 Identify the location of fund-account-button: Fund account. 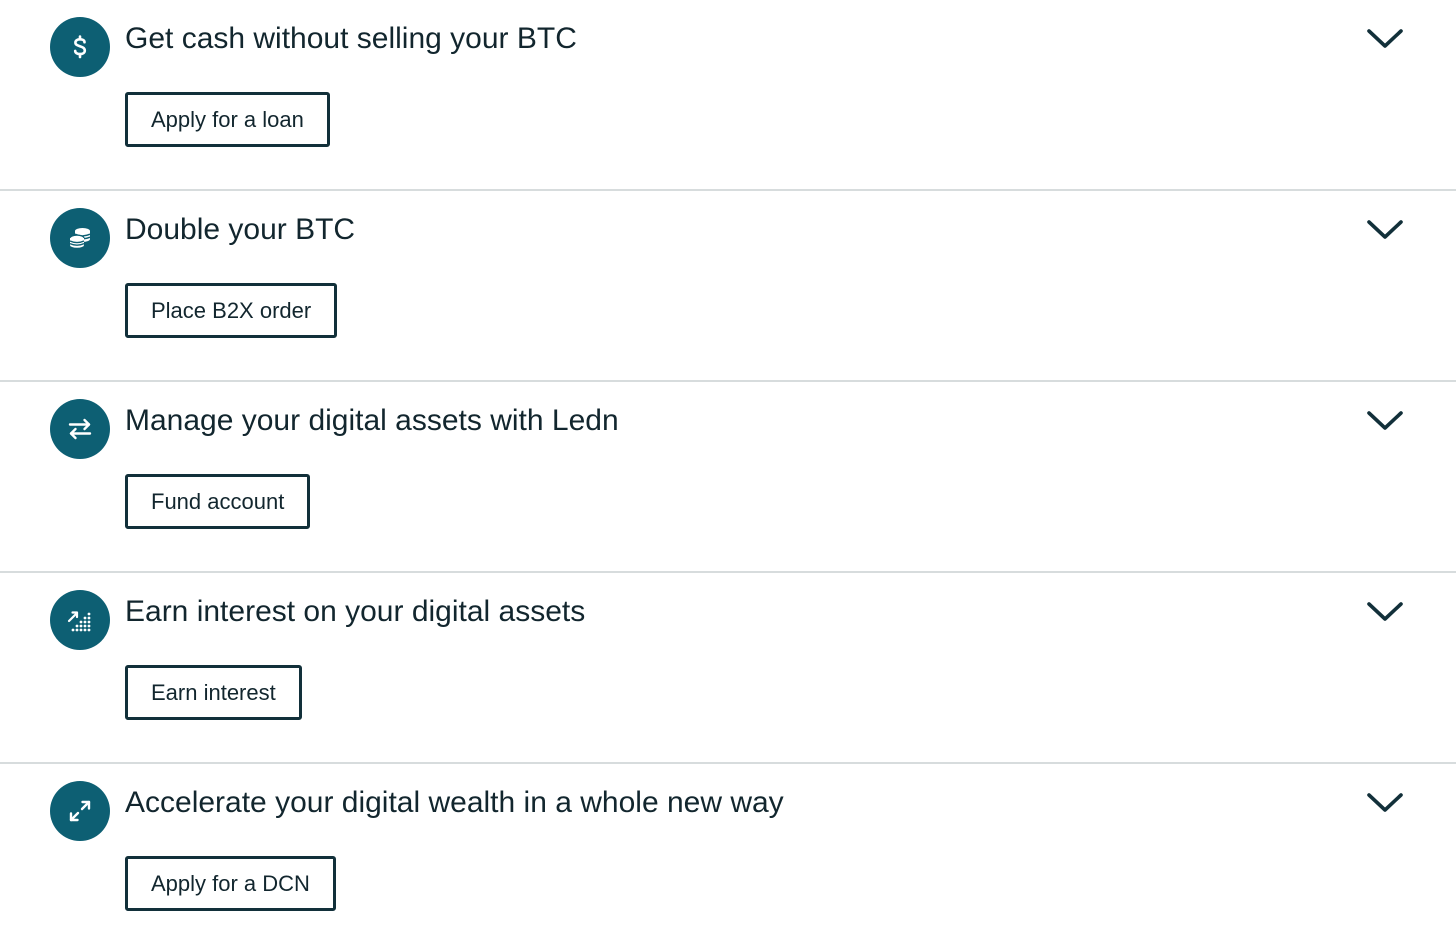
(218, 501).